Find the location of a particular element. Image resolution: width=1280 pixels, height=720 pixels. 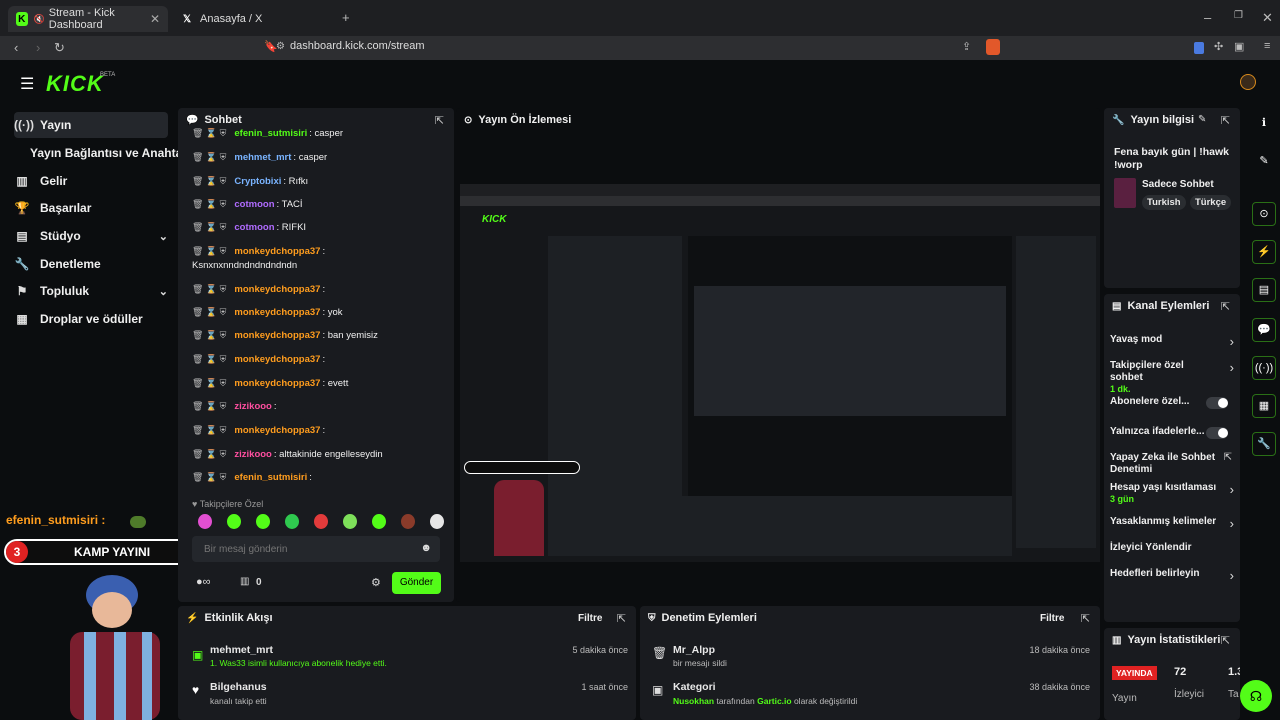

wrench-icon: 🔧 is located at coordinates (1264, 444).